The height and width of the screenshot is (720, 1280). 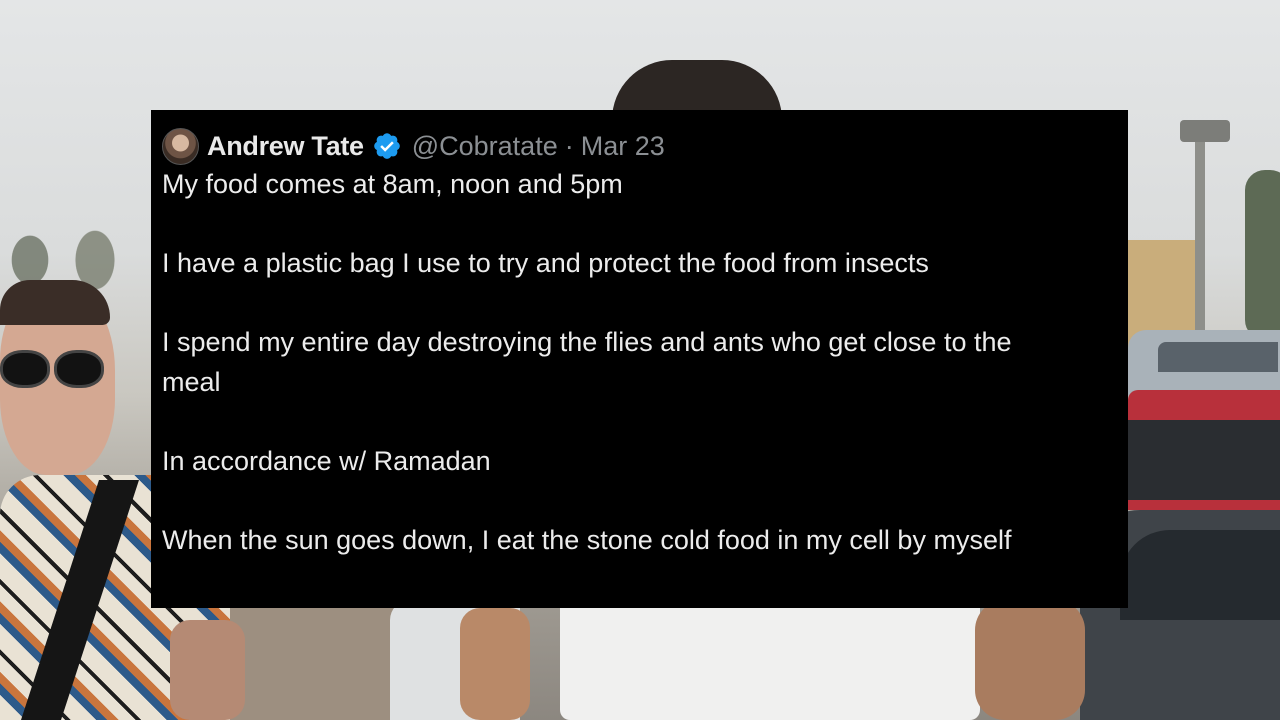 What do you see at coordinates (770, 660) in the screenshot?
I see `person-center-shirt` at bounding box center [770, 660].